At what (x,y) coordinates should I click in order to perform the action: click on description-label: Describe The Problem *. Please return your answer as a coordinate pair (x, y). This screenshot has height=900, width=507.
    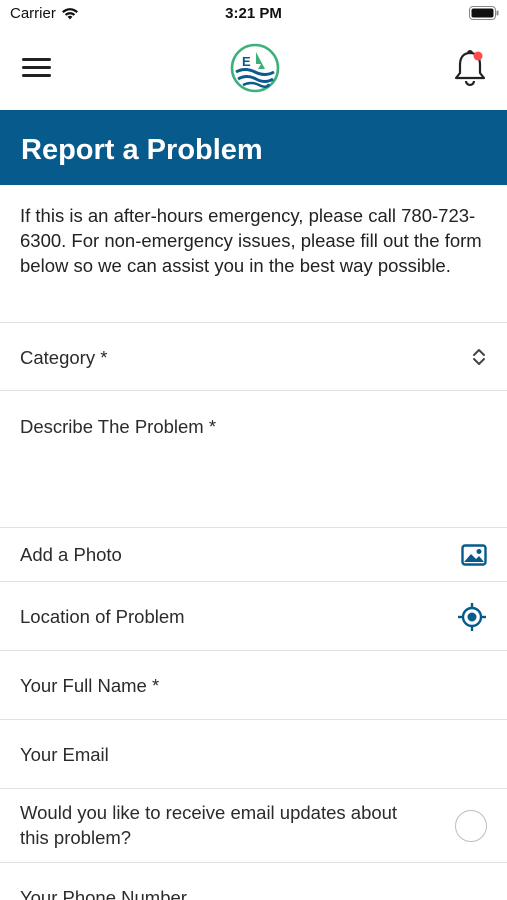
    Looking at the image, I should click on (118, 426).